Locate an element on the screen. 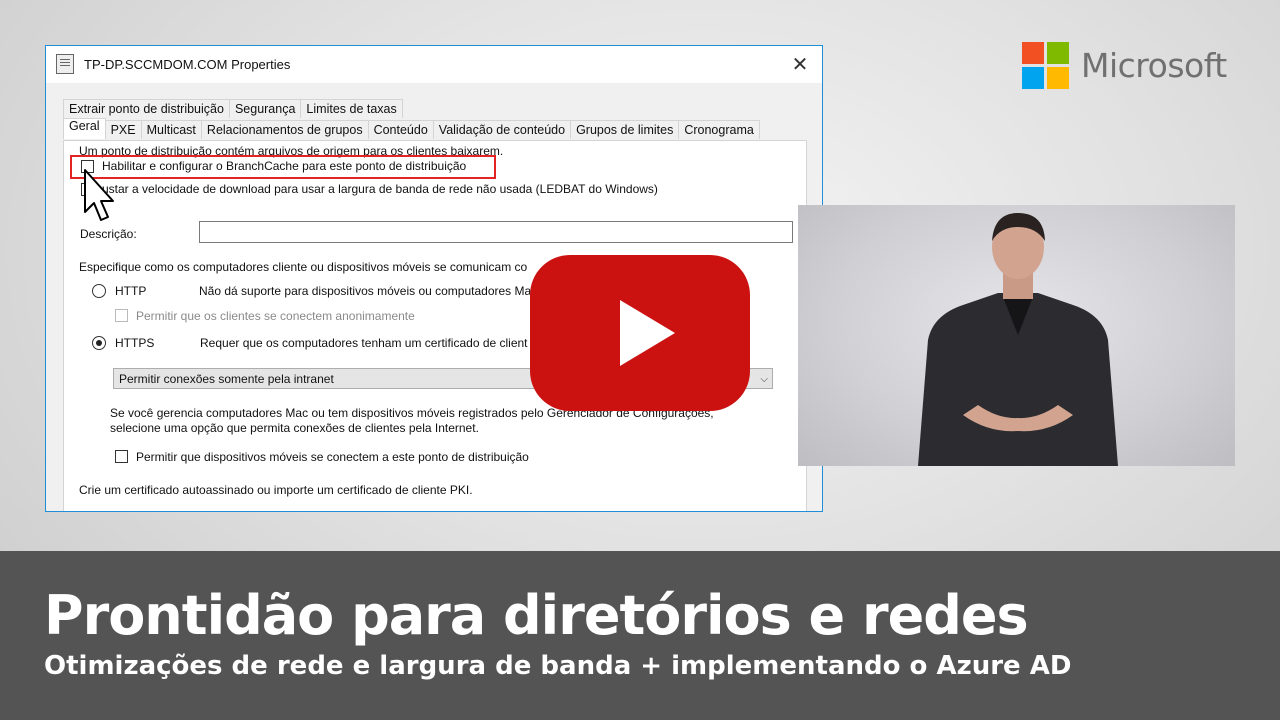 Image resolution: width=1280 pixels, height=720 pixels. presenter-video is located at coordinates (1016, 335).